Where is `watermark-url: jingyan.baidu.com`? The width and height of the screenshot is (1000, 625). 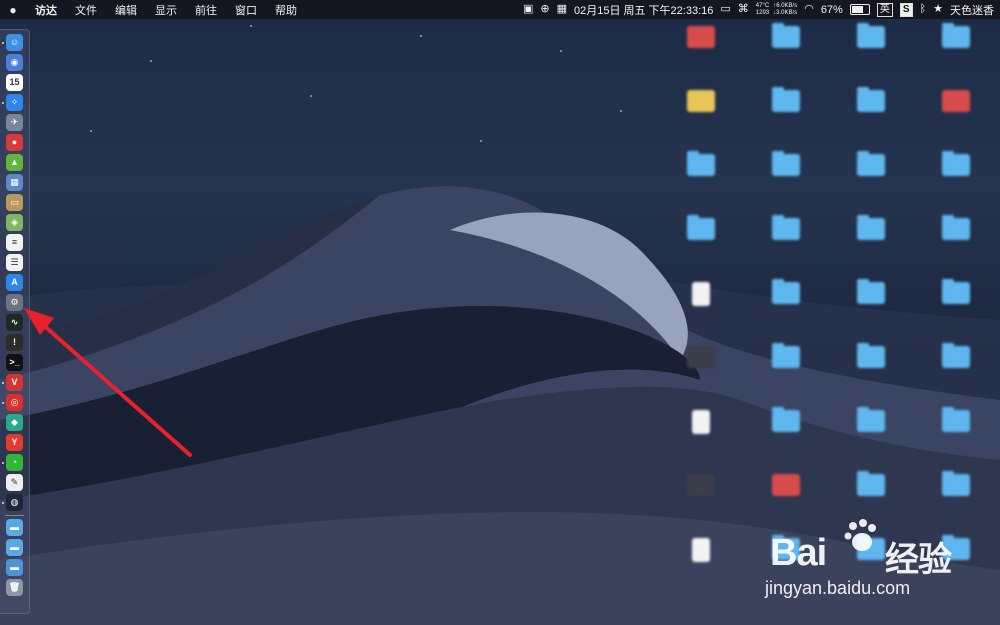 watermark-url: jingyan.baidu.com is located at coordinates (838, 588).